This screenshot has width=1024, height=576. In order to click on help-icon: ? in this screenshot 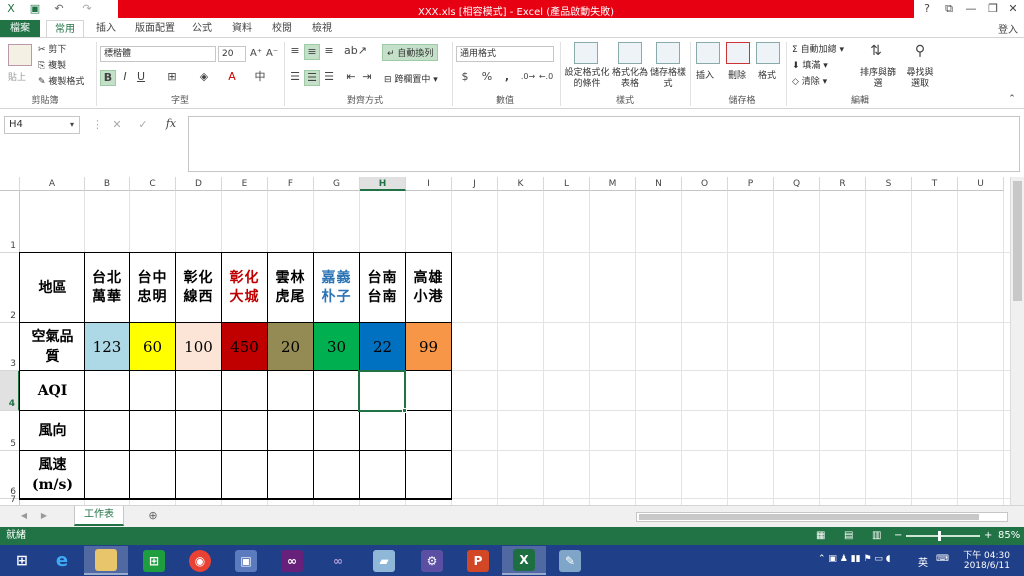, I will do `click(927, 9)`.